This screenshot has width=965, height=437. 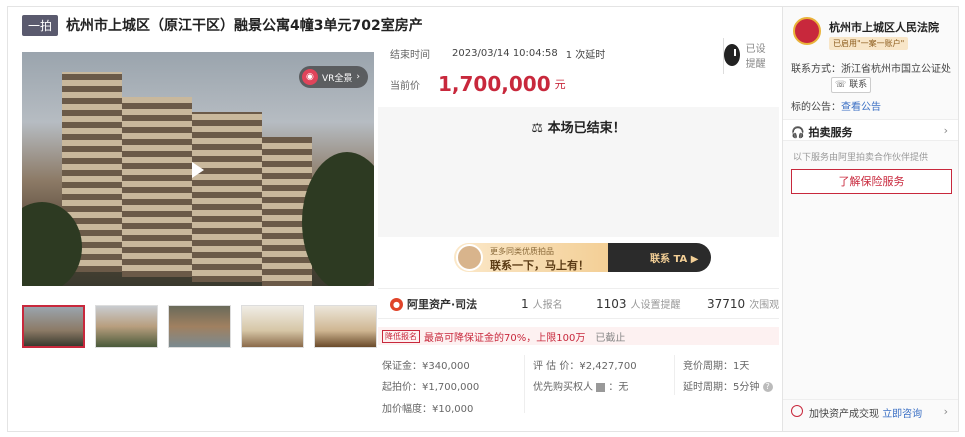 I want to click on consult-text: 加快资产成交现 立即咨询, so click(x=865, y=412).